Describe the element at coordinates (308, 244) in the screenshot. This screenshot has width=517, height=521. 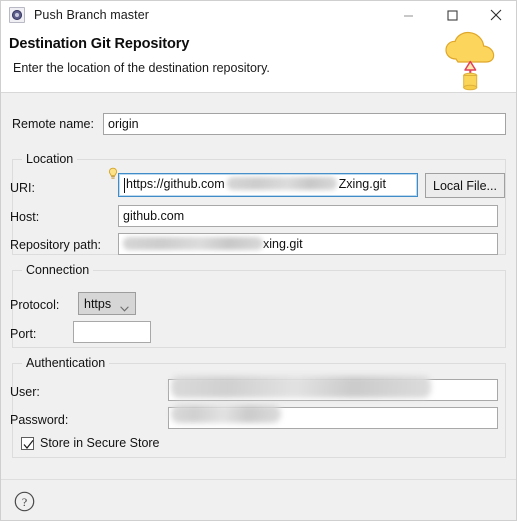
I see `repository-path-input: xing.git` at that location.